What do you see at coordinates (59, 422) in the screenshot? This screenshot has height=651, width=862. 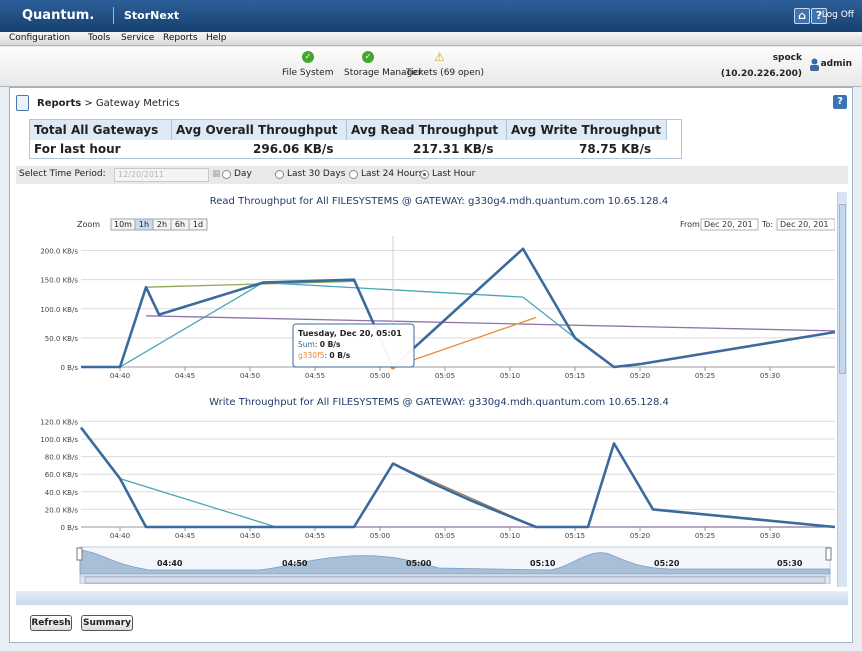 I see `y-tick-label: 120.0 KB/s` at bounding box center [59, 422].